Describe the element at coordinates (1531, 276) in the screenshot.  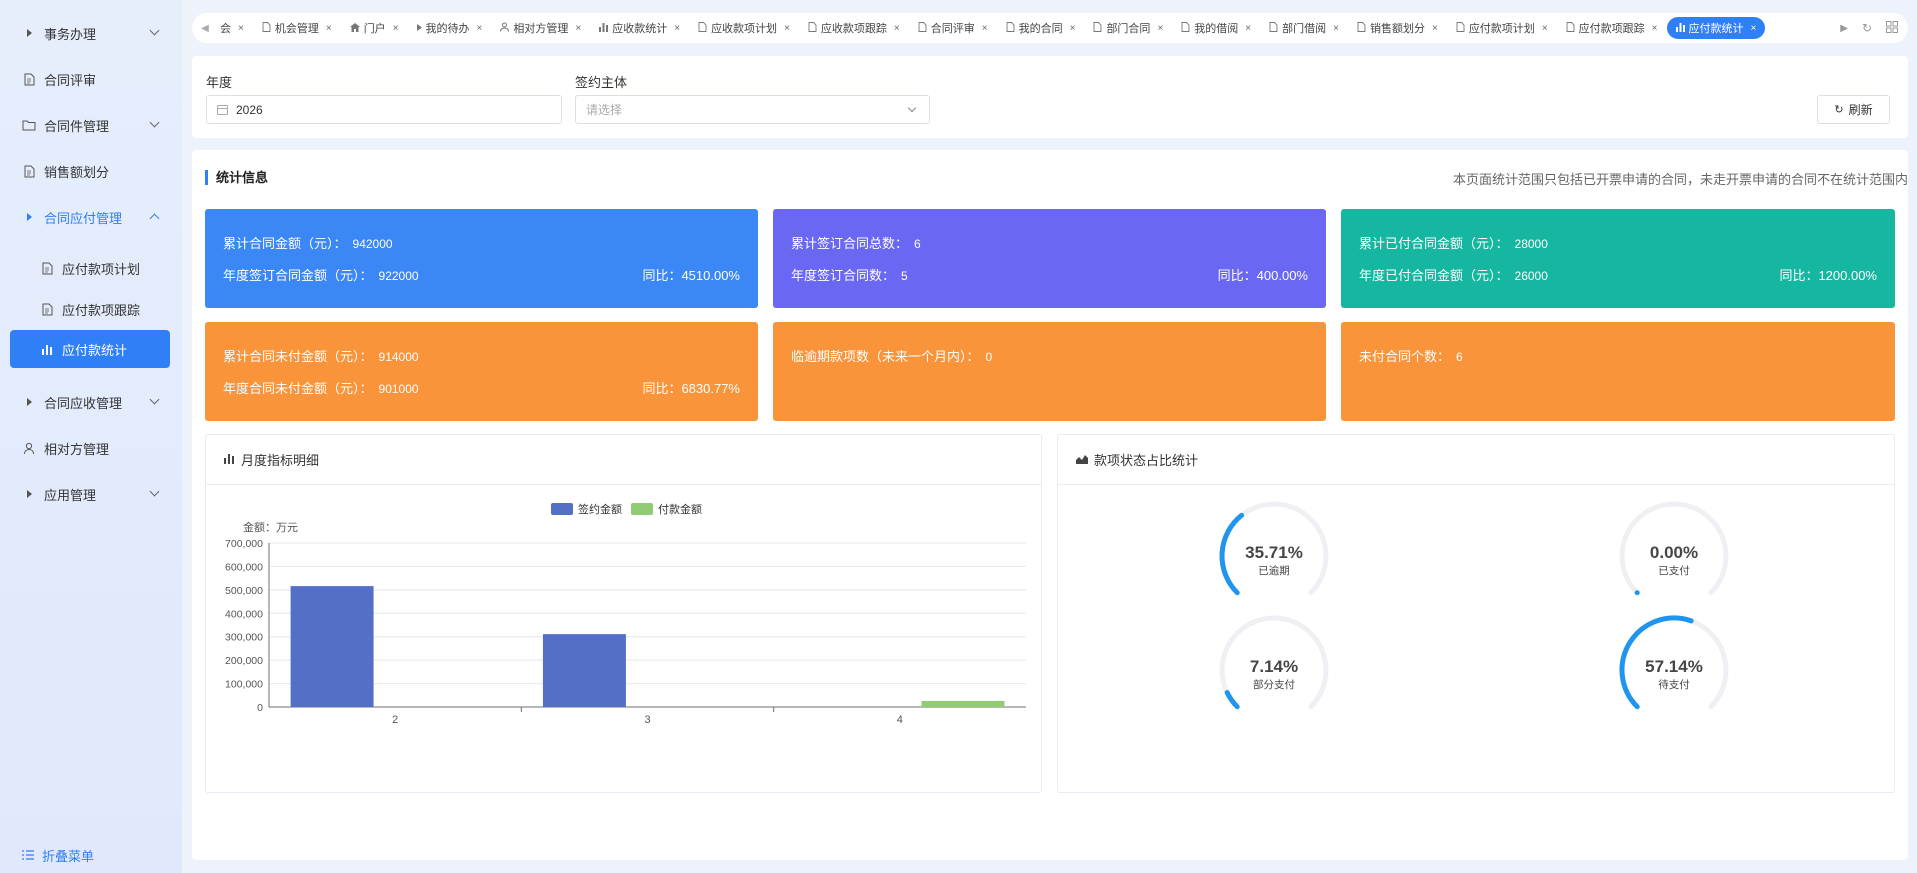
I see `stat-value: 26000` at that location.